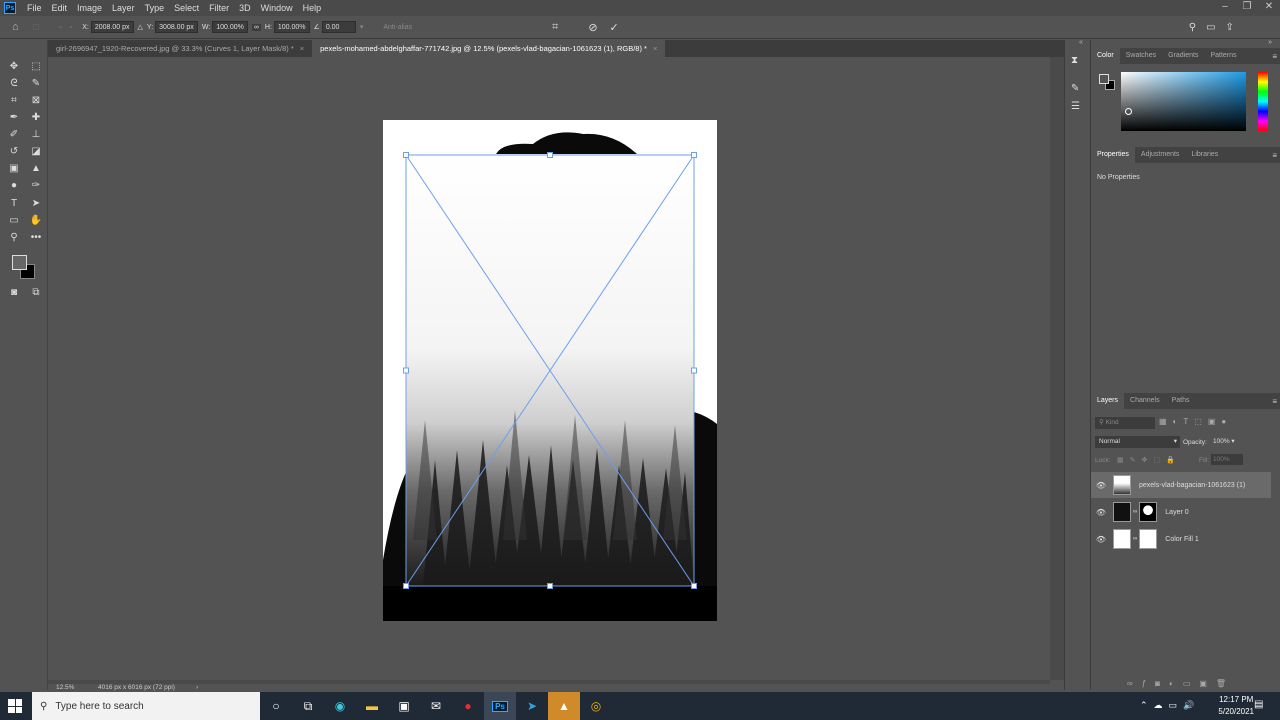 This screenshot has height=720, width=1280. I want to click on tab-paths: Paths, so click(1181, 401).